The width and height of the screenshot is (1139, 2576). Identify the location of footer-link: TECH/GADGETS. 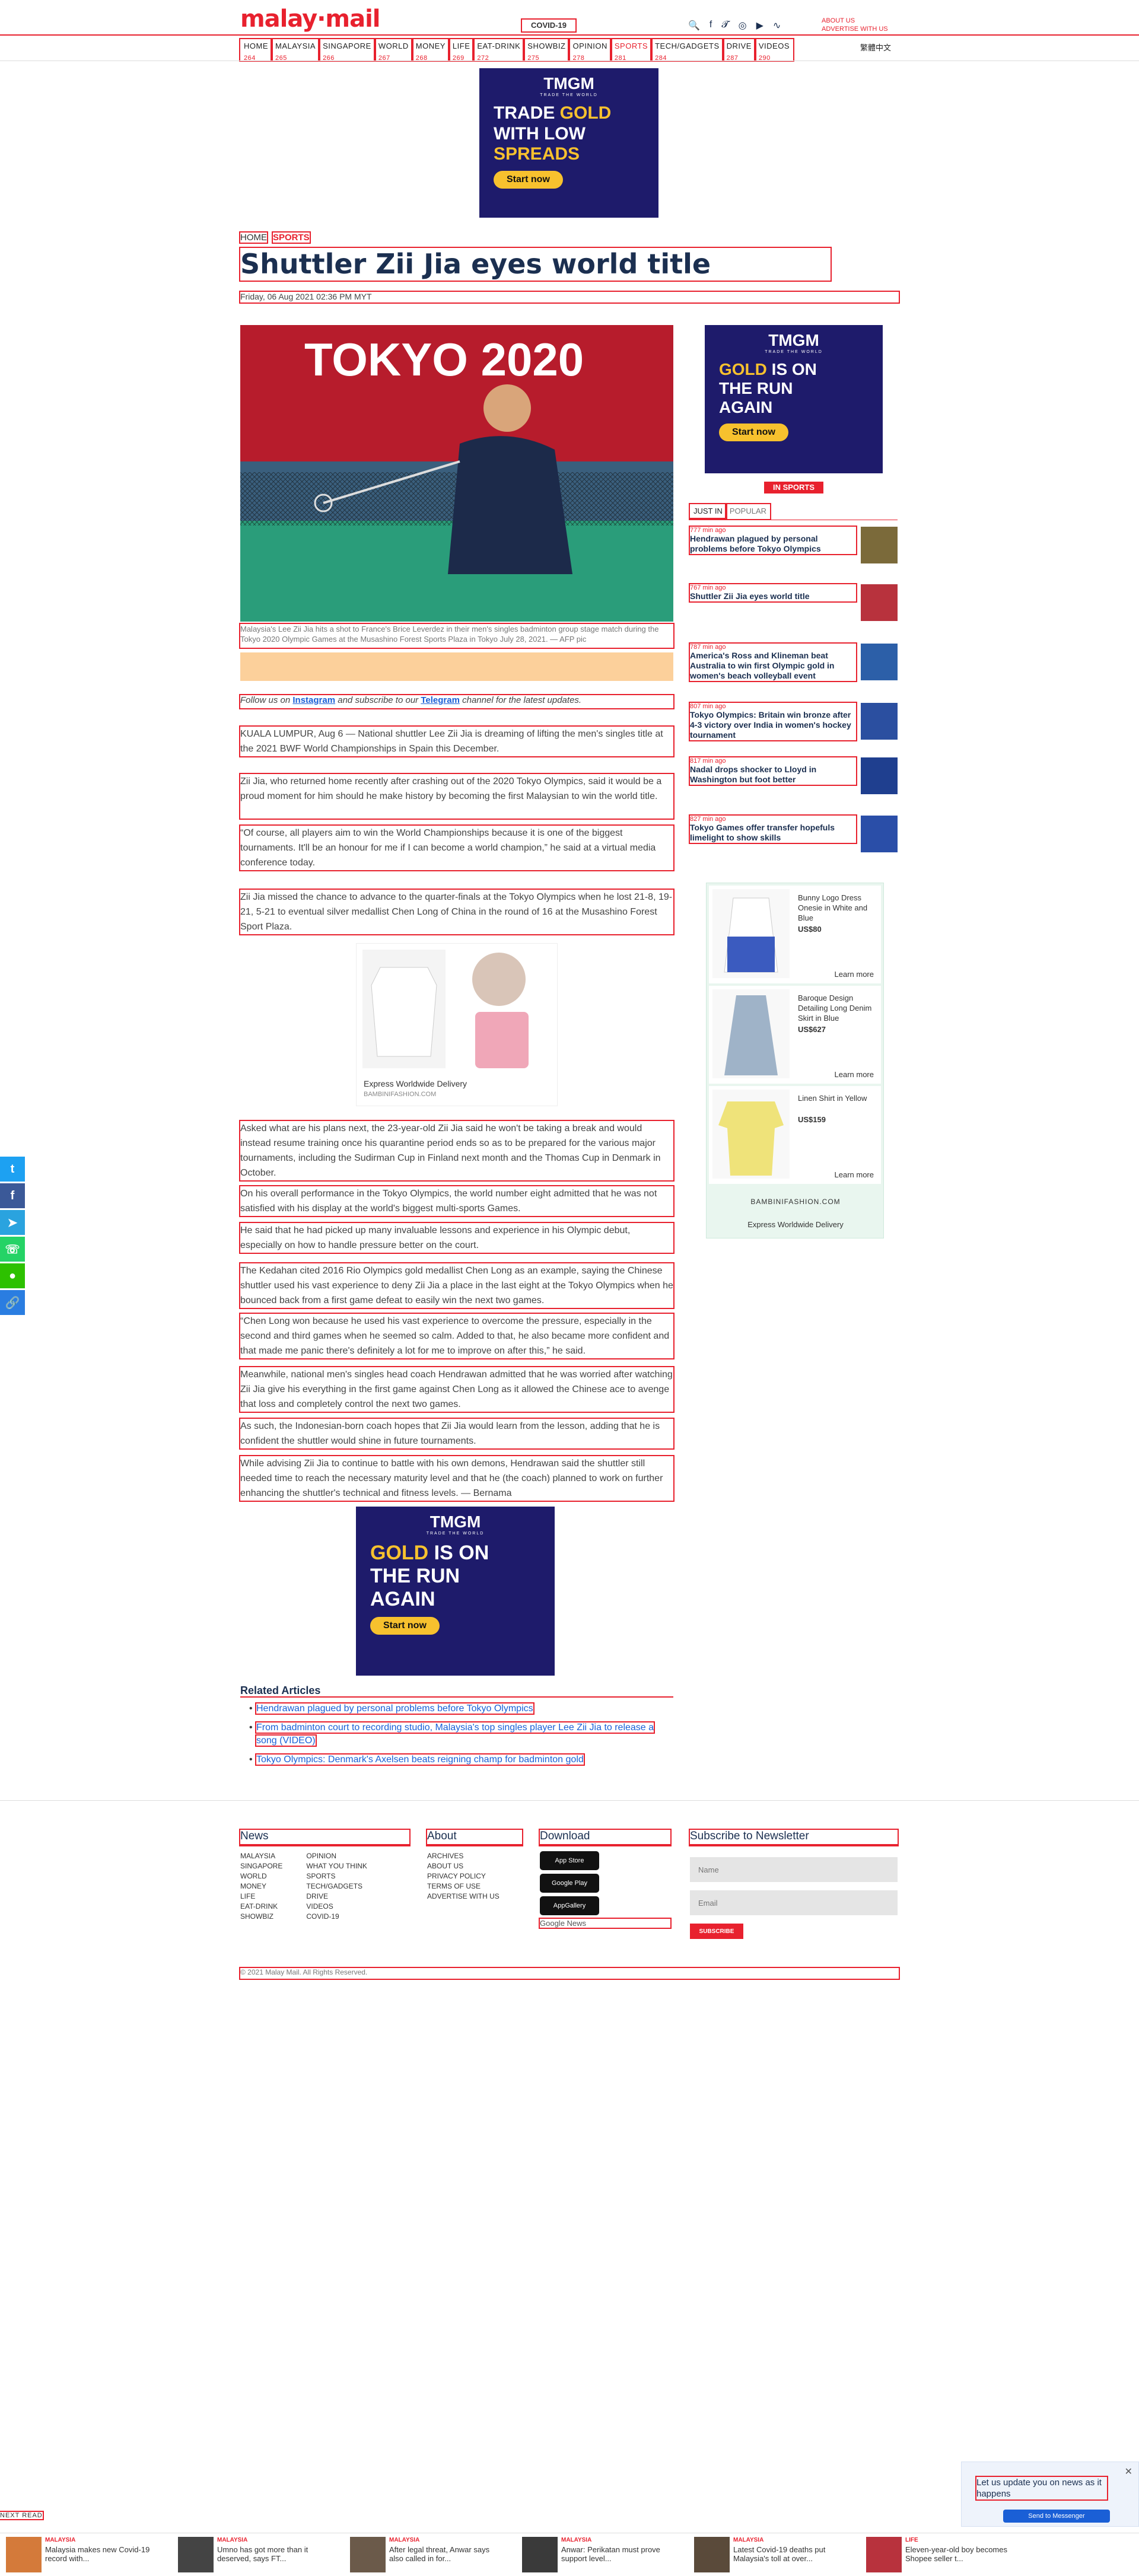
(337, 1886).